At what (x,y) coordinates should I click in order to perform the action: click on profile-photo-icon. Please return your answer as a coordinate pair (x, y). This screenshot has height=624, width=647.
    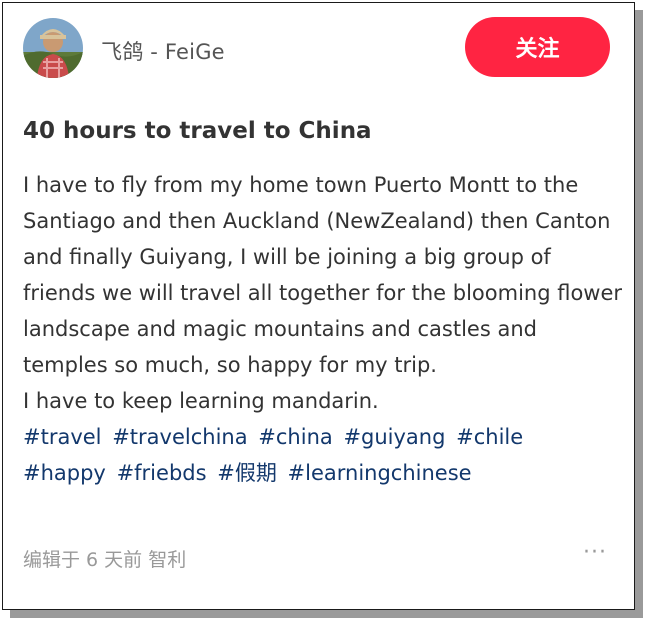
    Looking at the image, I should click on (53, 48).